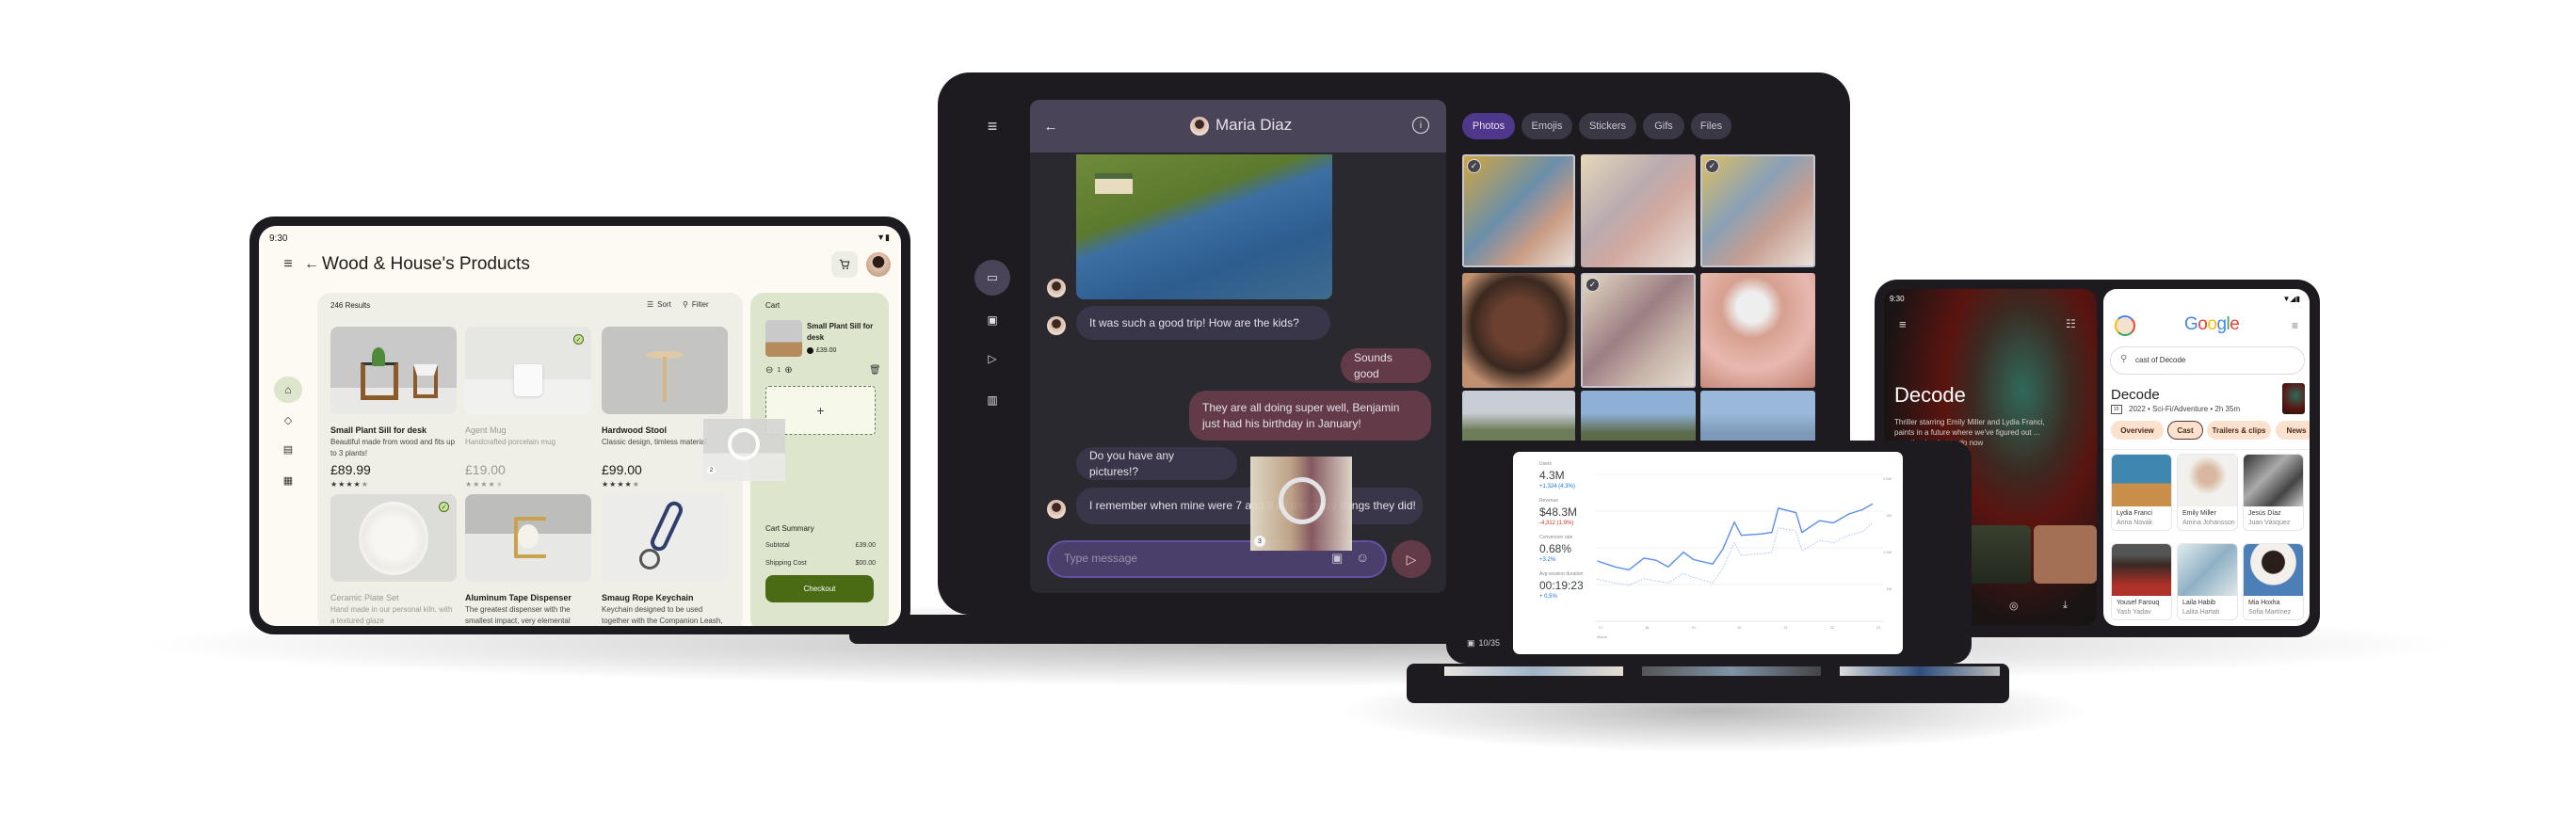  I want to click on info-icon: i, so click(1420, 125).